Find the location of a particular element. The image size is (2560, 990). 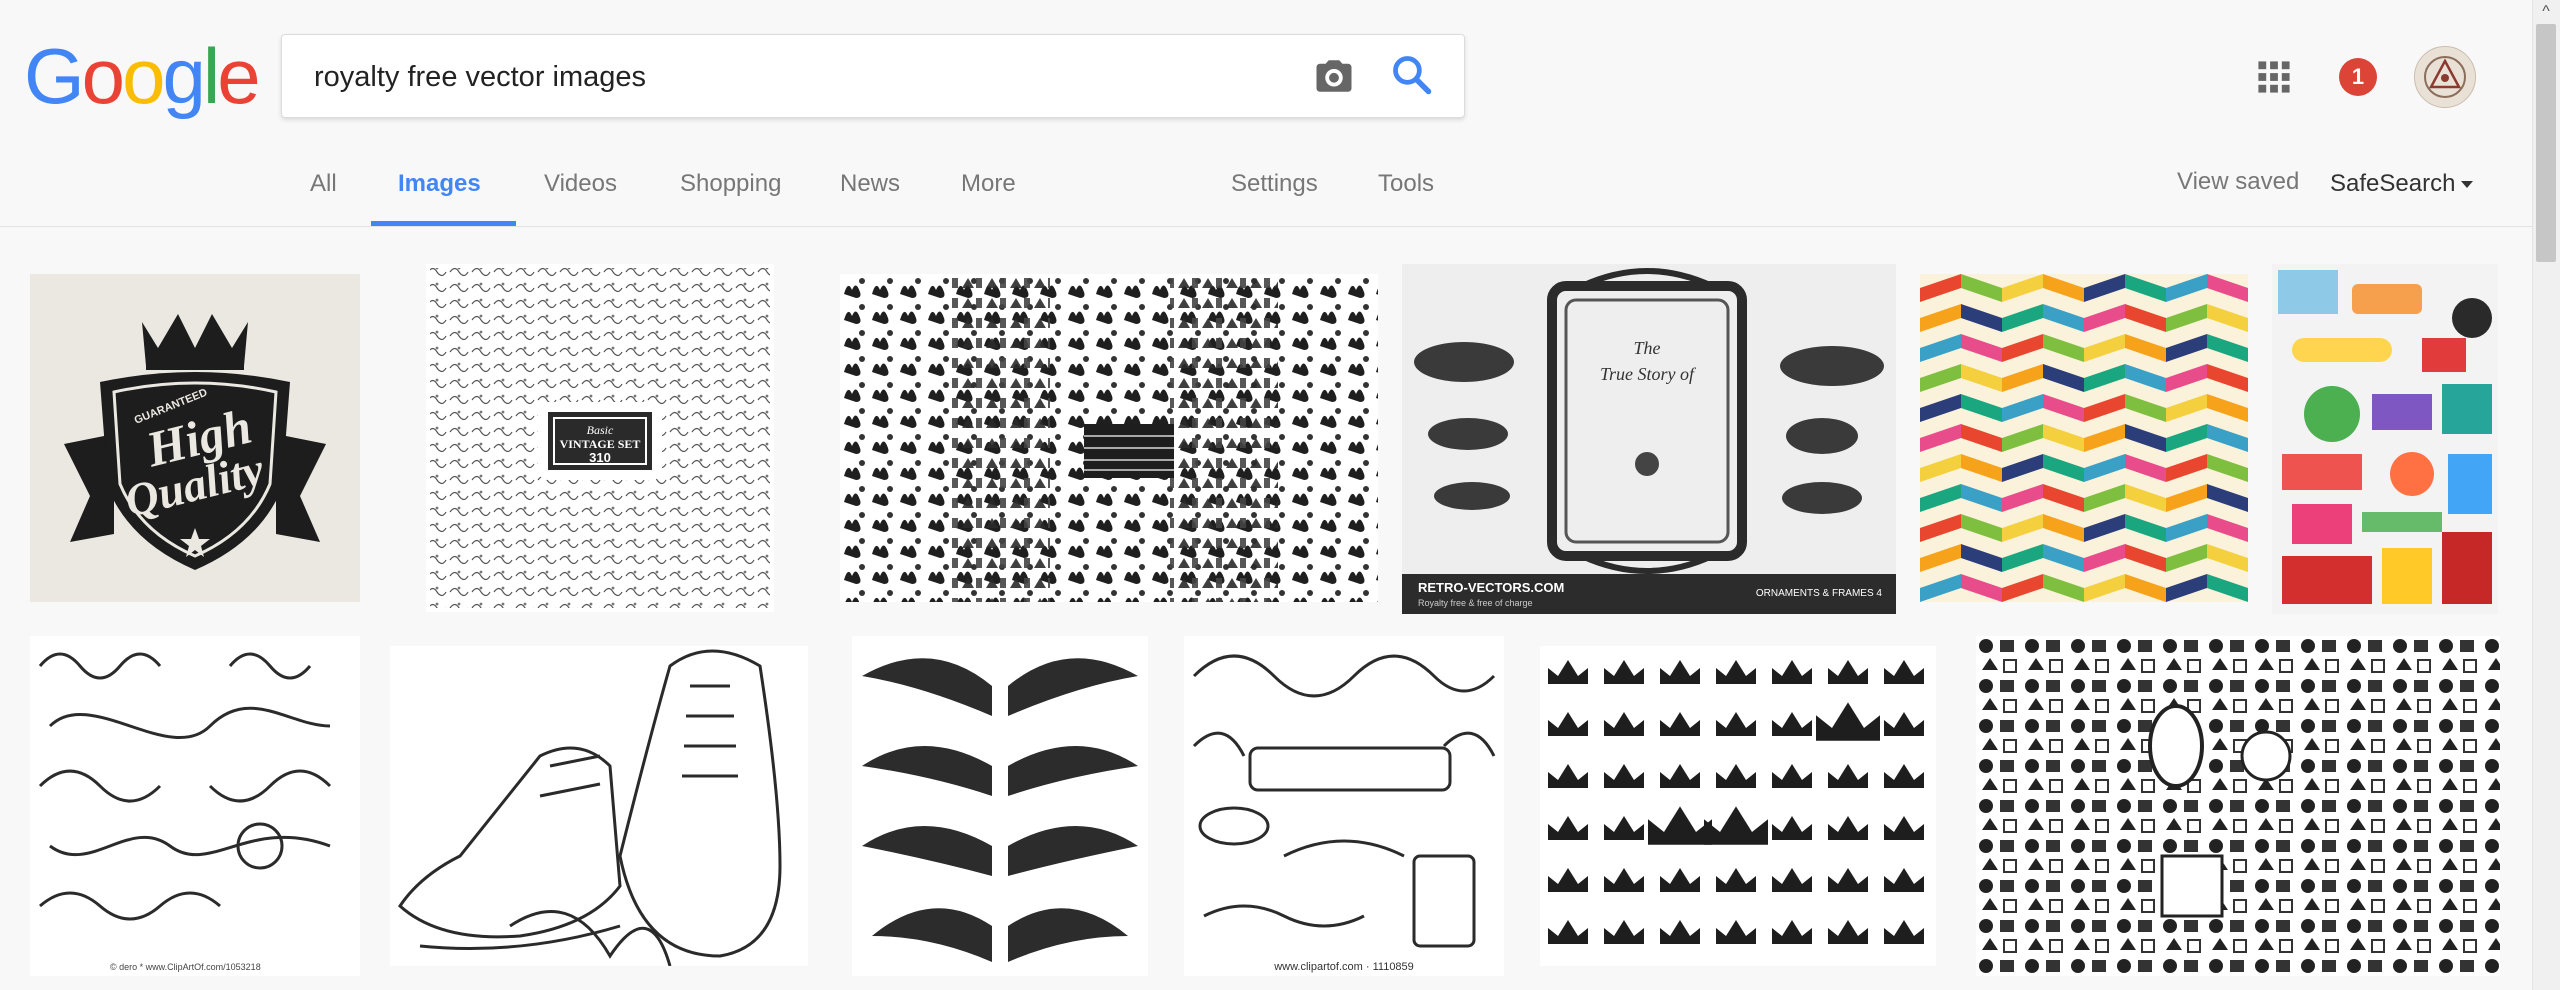

chevron-down-icon is located at coordinates (2467, 185).